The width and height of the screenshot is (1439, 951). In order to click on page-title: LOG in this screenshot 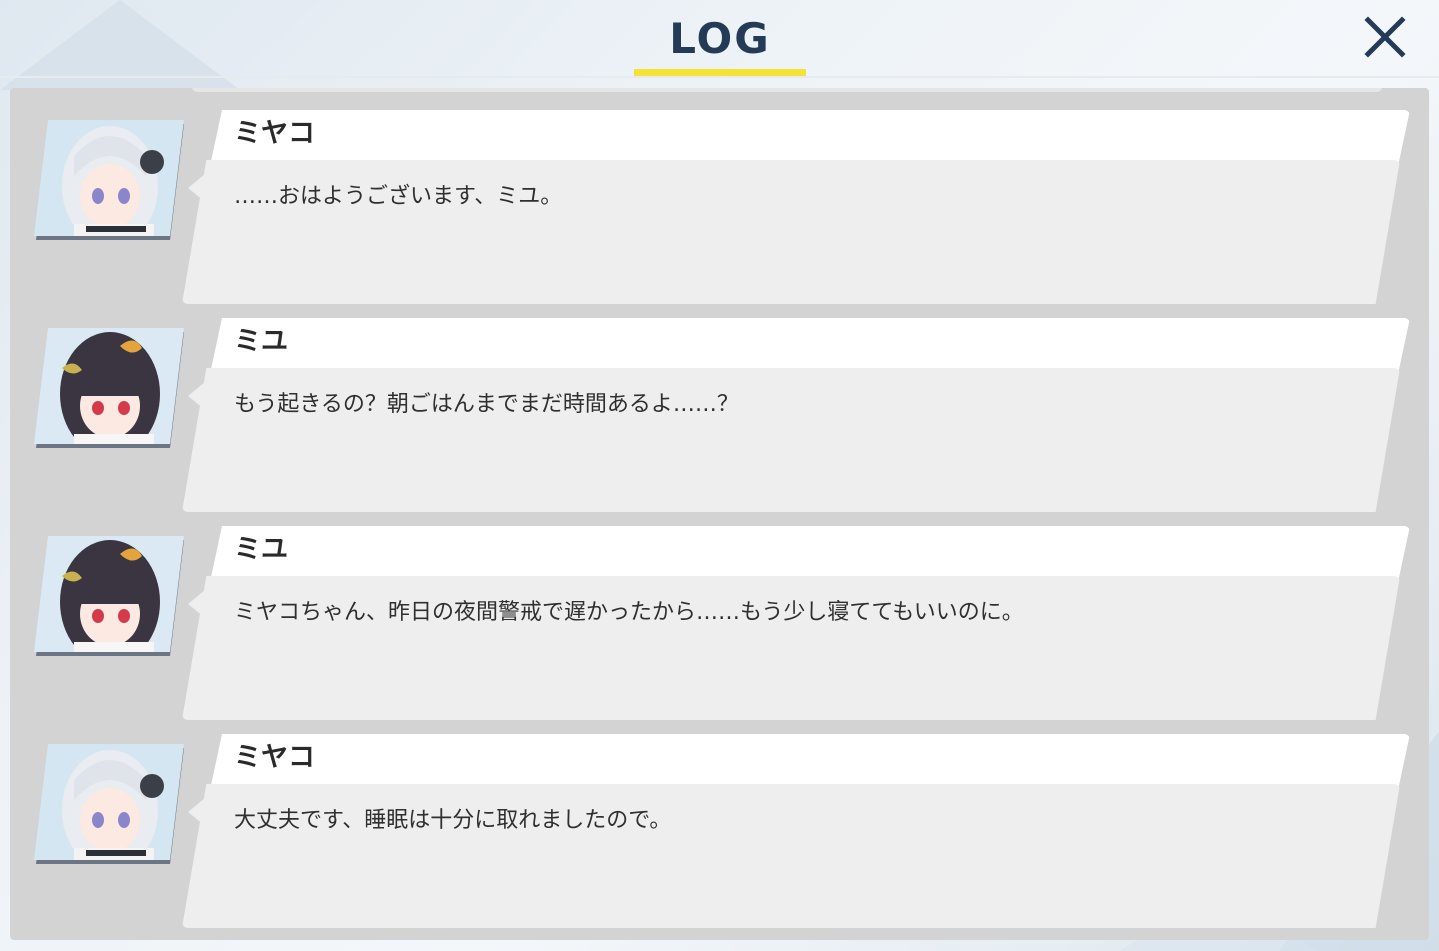, I will do `click(720, 38)`.